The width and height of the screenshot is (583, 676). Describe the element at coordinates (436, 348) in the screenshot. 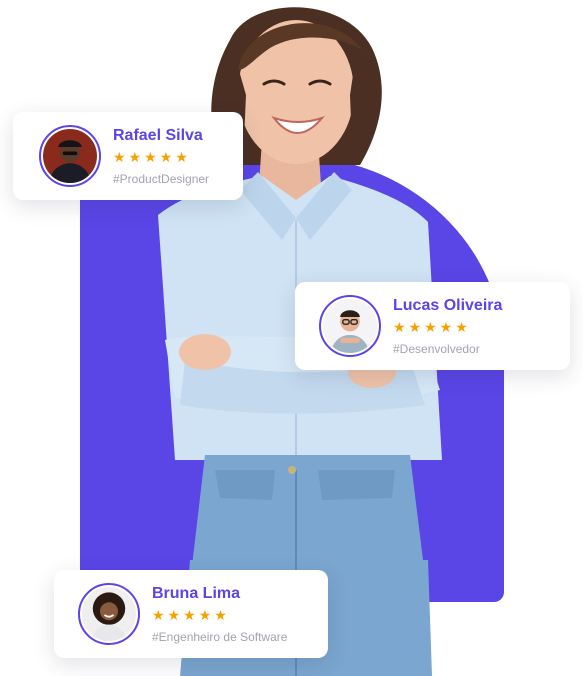

I see `reviewer-role: #Desenvolvedor` at that location.